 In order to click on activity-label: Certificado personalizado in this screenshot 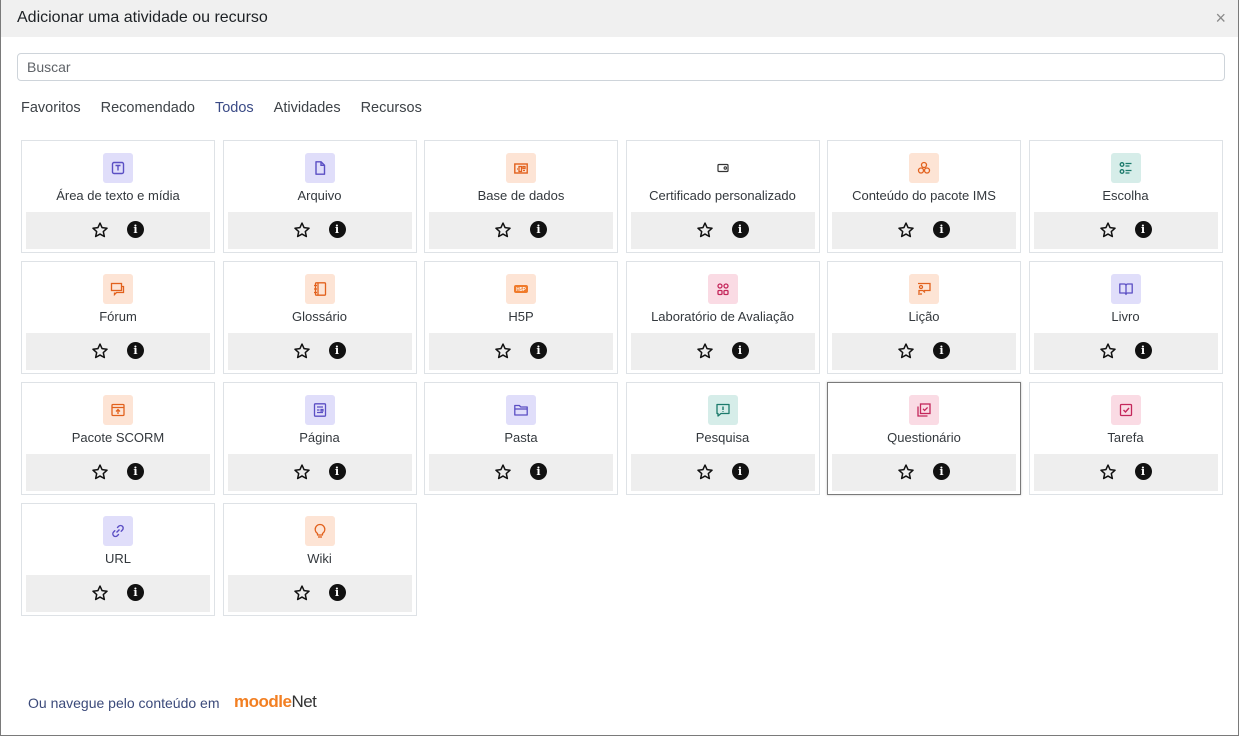, I will do `click(722, 195)`.